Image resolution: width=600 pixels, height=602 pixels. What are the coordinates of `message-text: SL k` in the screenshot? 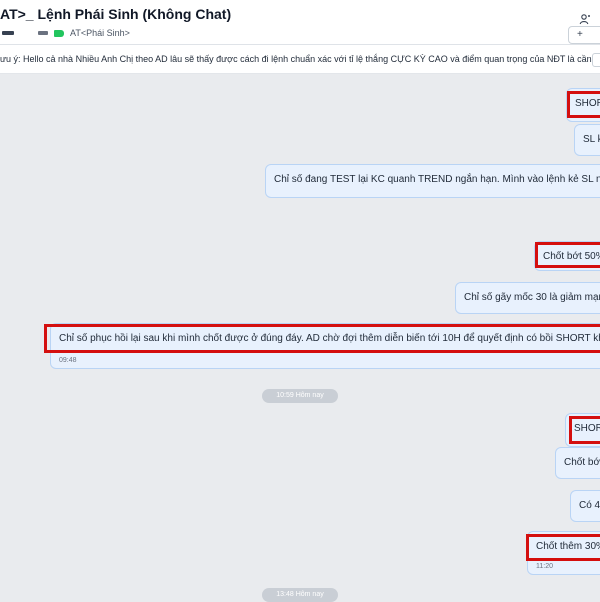 It's located at (591, 139).